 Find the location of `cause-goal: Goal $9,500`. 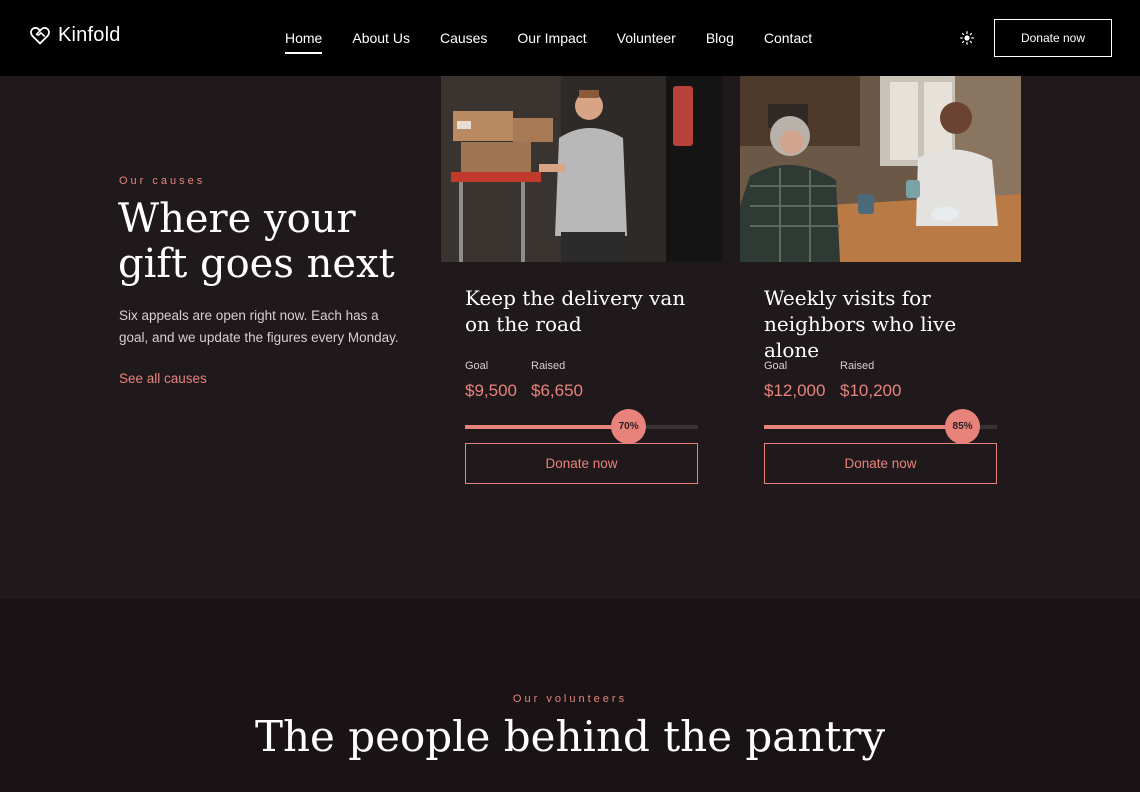

cause-goal: Goal $9,500 is located at coordinates (491, 380).